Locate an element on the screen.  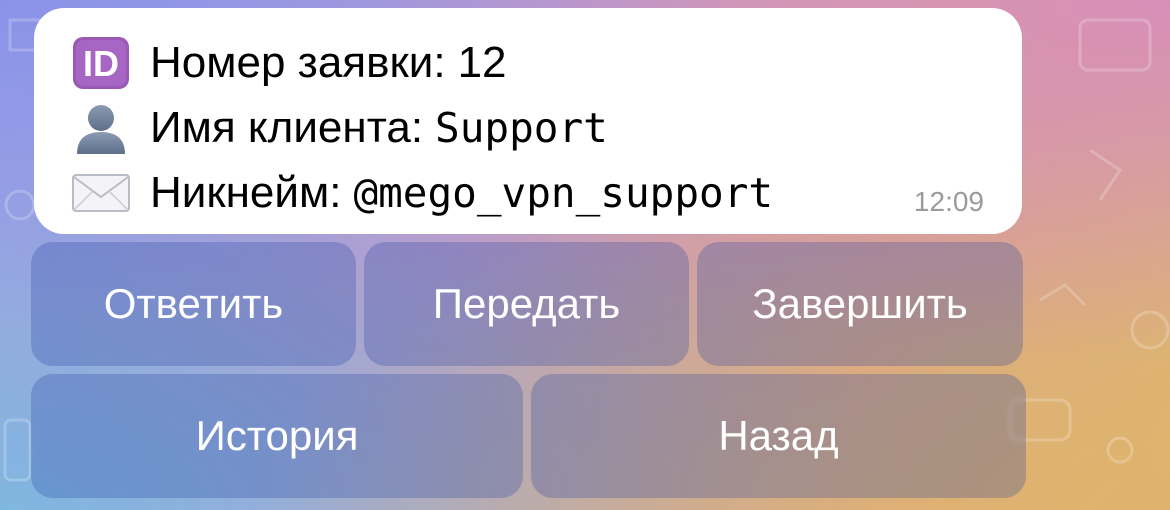
ticket-number-line: ID Номер заявки: 12 is located at coordinates (288, 63).